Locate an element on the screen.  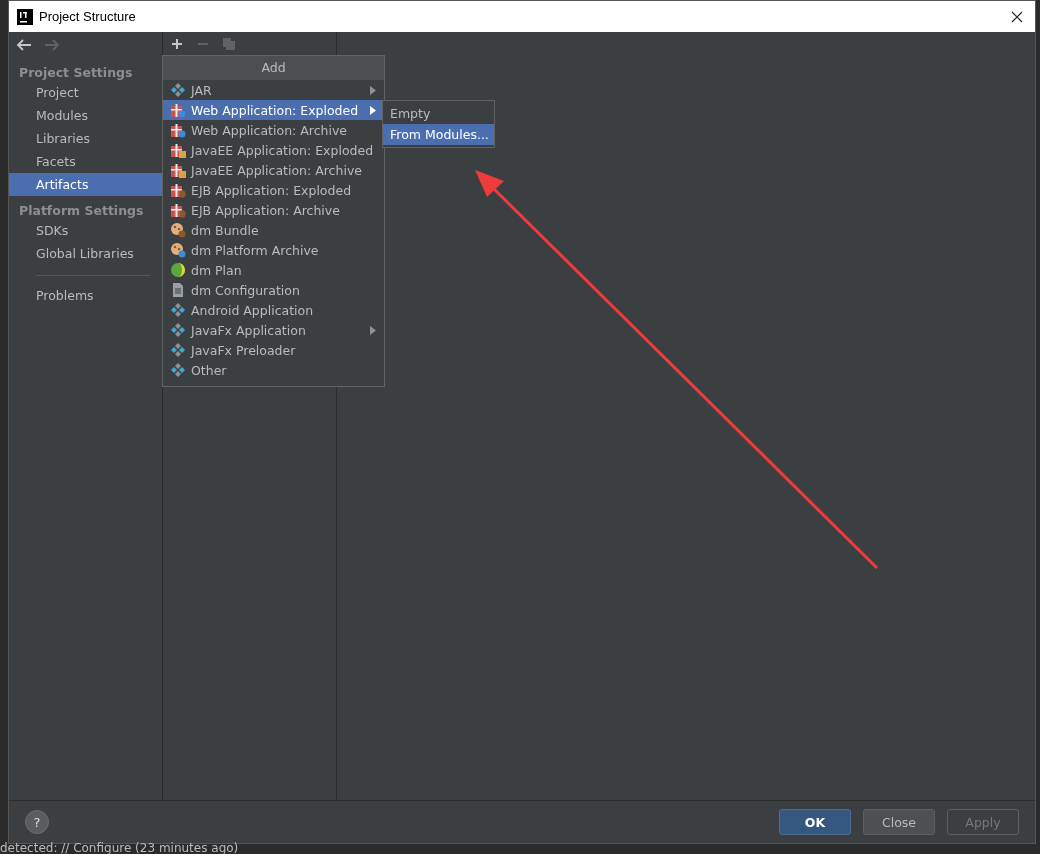
dialog-button: Close is located at coordinates (899, 822).